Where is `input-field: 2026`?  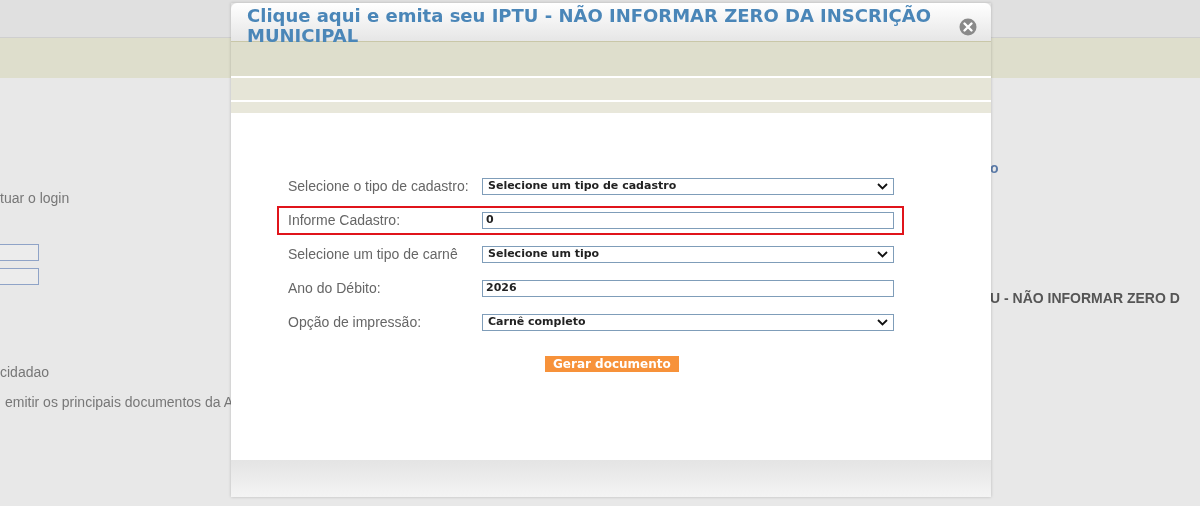 input-field: 2026 is located at coordinates (688, 288).